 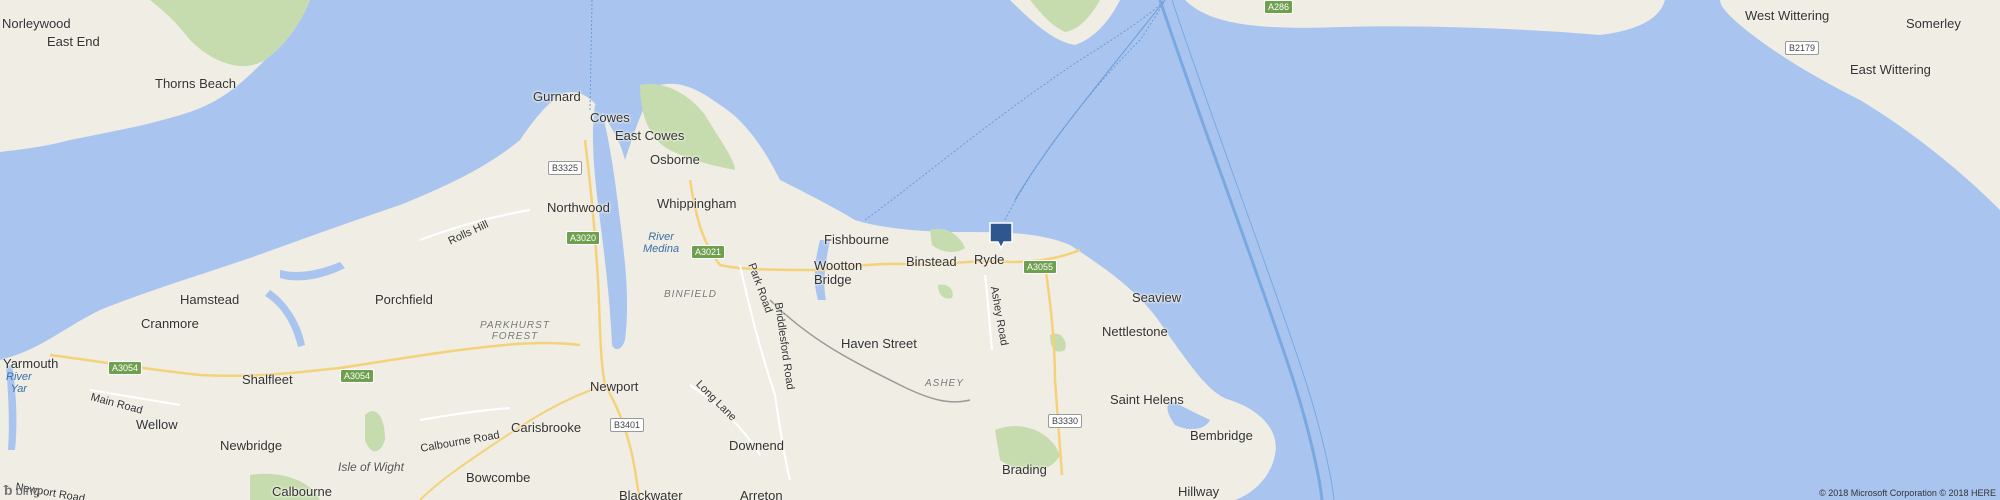 What do you see at coordinates (697, 203) in the screenshot?
I see `place-whippingham: Whippingham` at bounding box center [697, 203].